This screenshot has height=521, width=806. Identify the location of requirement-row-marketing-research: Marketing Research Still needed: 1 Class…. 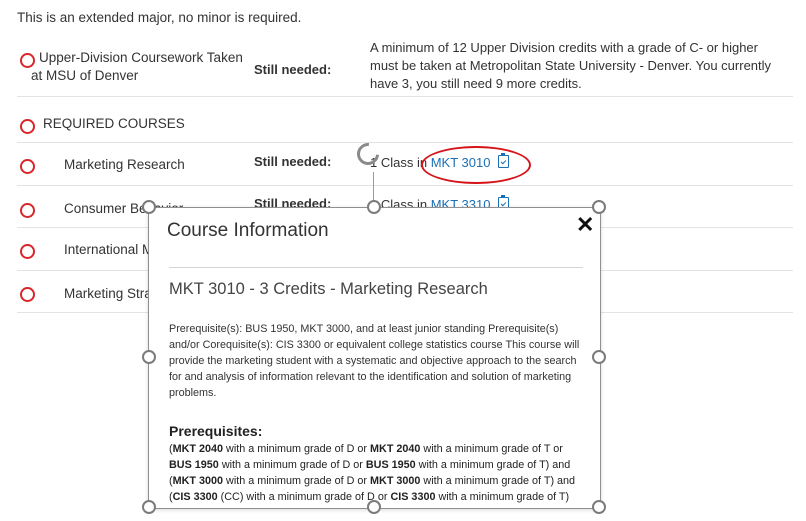
(405, 164).